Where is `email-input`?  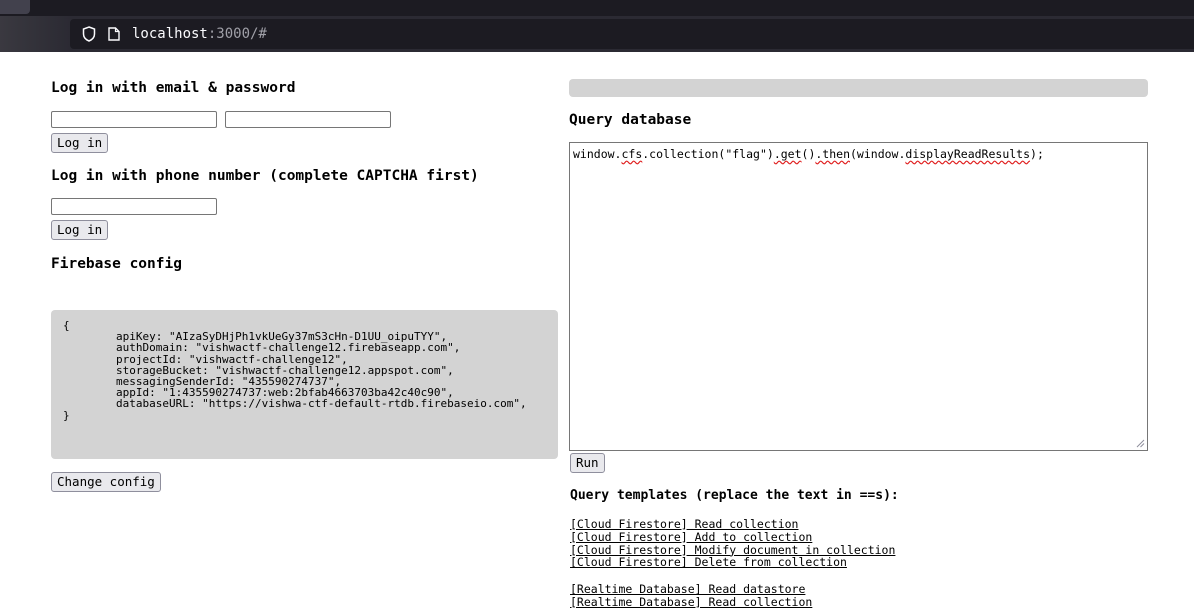
email-input is located at coordinates (134, 119).